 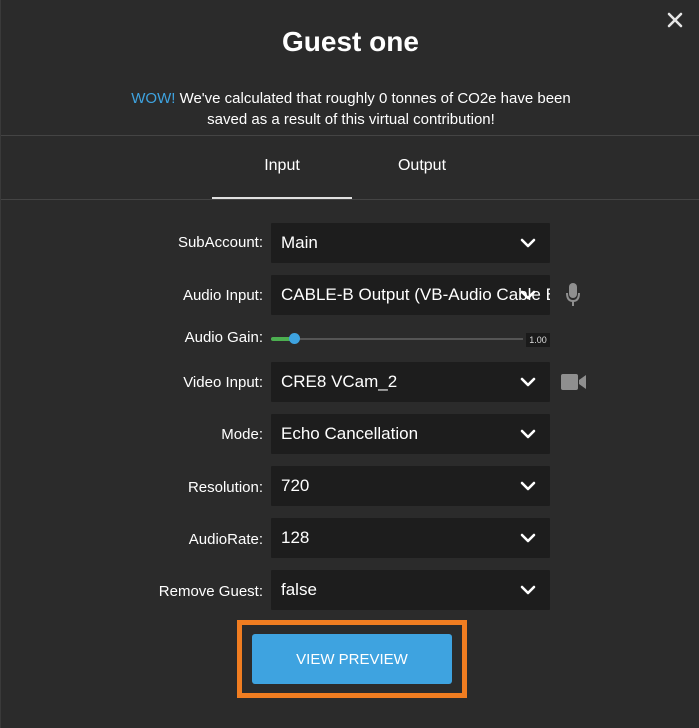 I want to click on mode-value: Echo Cancellation, so click(x=350, y=433).